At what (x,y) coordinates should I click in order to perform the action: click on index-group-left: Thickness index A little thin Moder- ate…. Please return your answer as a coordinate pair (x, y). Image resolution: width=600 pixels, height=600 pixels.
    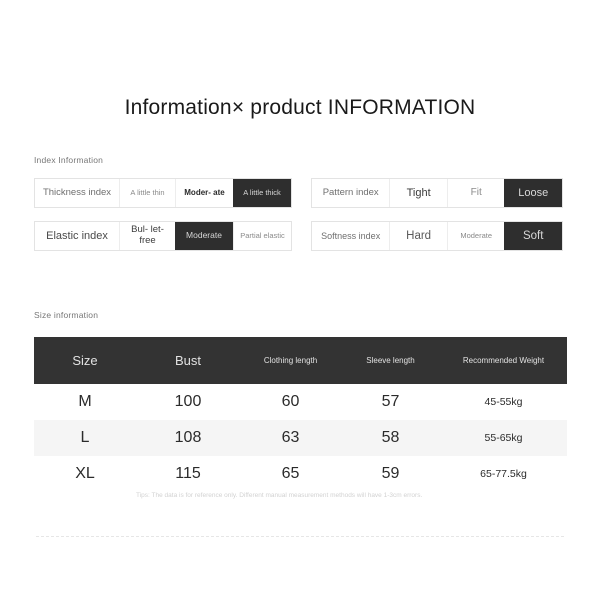
    Looking at the image, I should click on (163, 221).